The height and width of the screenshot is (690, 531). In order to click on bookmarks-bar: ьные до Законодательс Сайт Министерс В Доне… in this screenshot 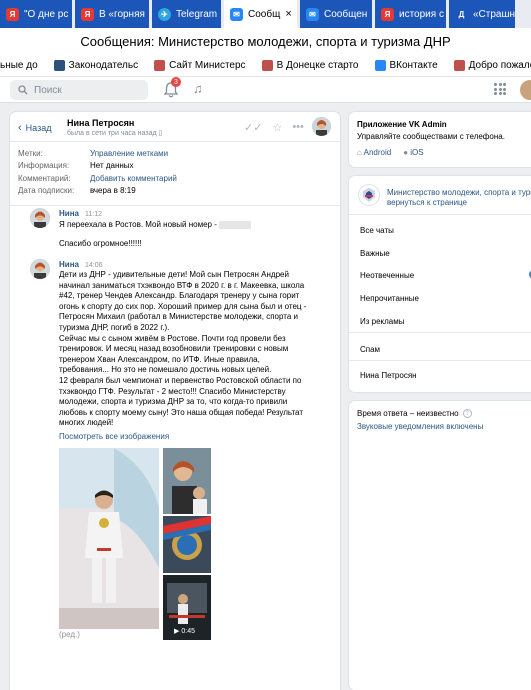, I will do `click(265, 66)`.